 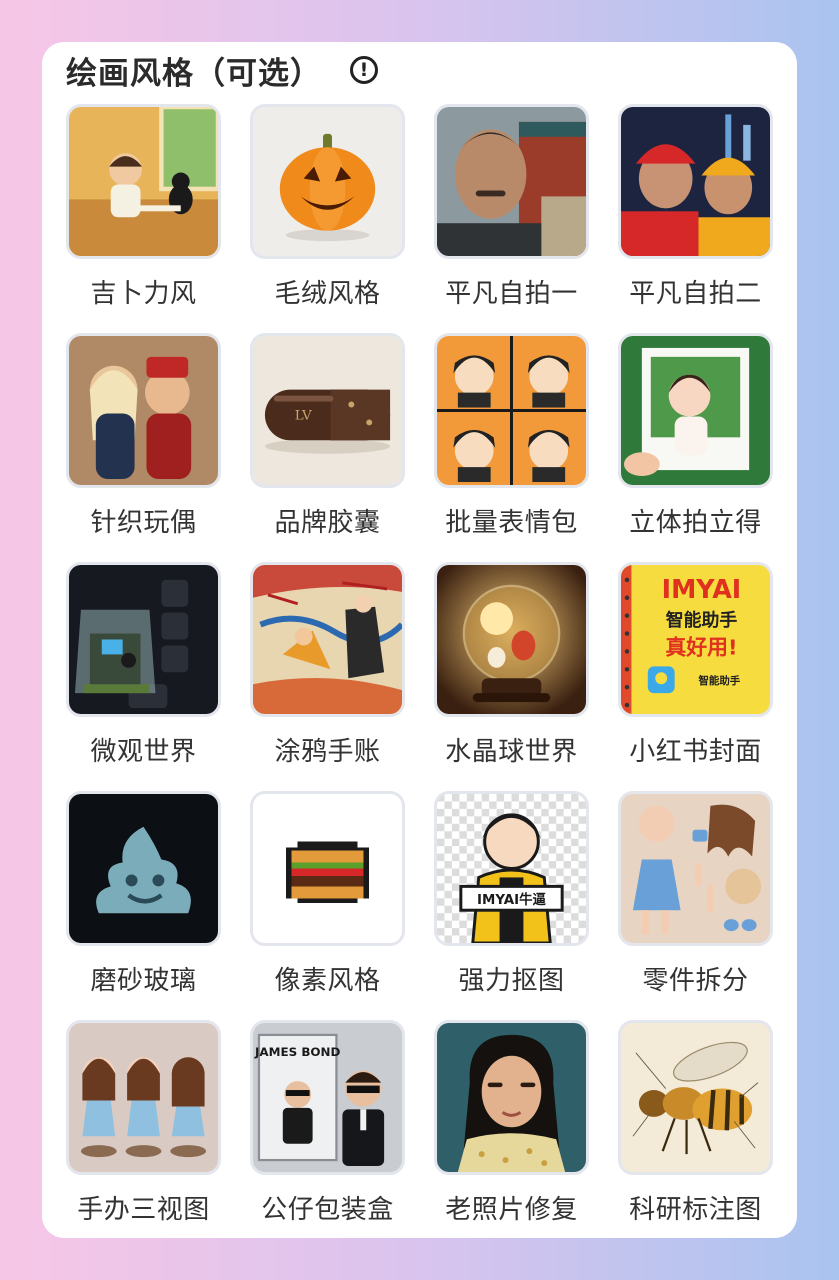 I want to click on style-option-3d-polaroid: 立体拍立得, so click(x=695, y=447).